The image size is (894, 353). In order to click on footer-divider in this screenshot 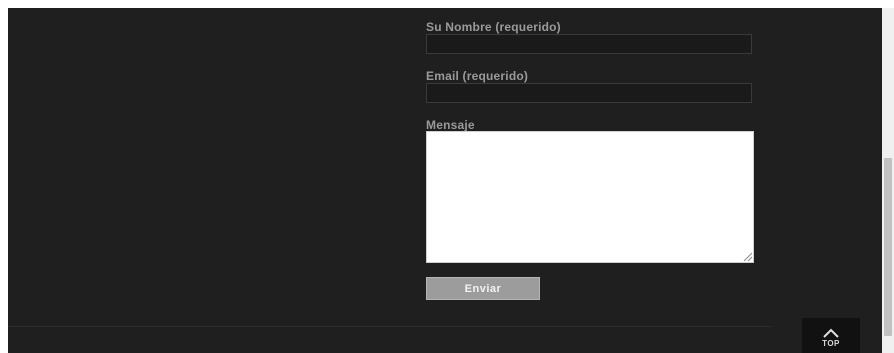, I will do `click(390, 326)`.